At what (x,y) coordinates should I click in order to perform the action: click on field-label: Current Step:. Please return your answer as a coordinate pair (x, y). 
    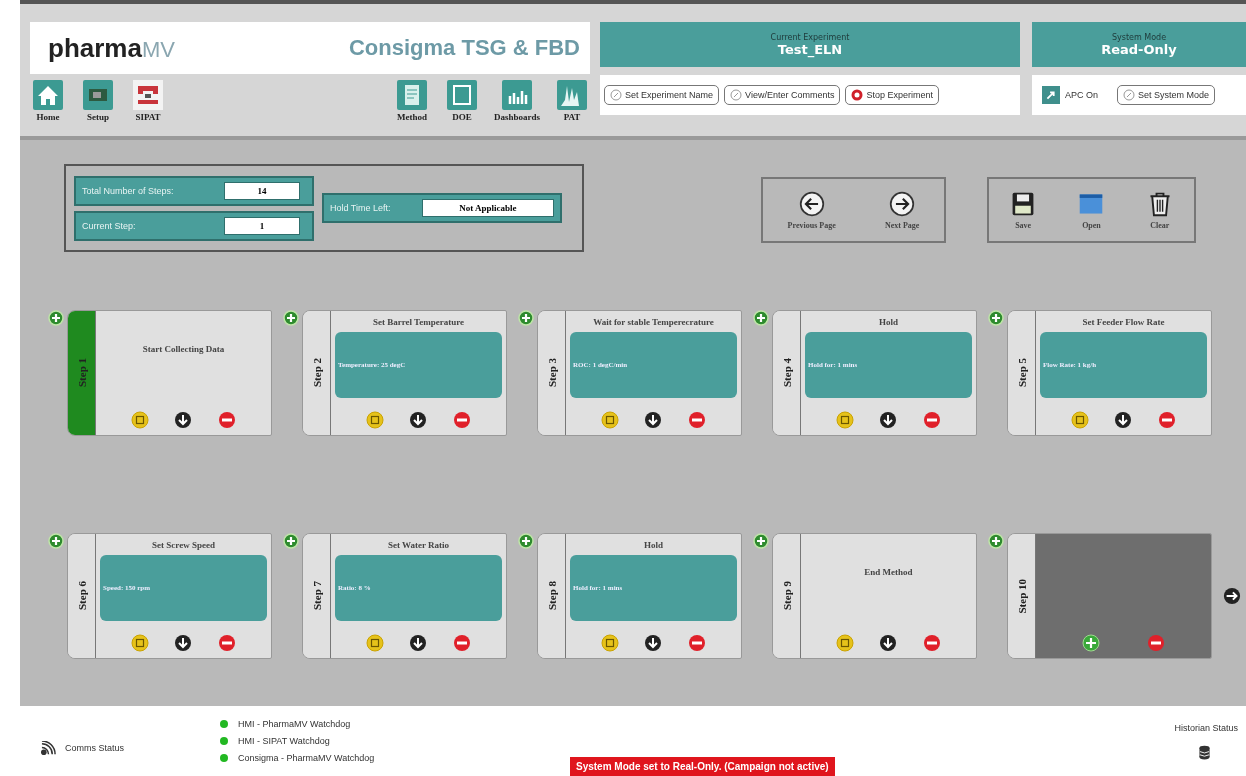
    Looking at the image, I should click on (109, 225).